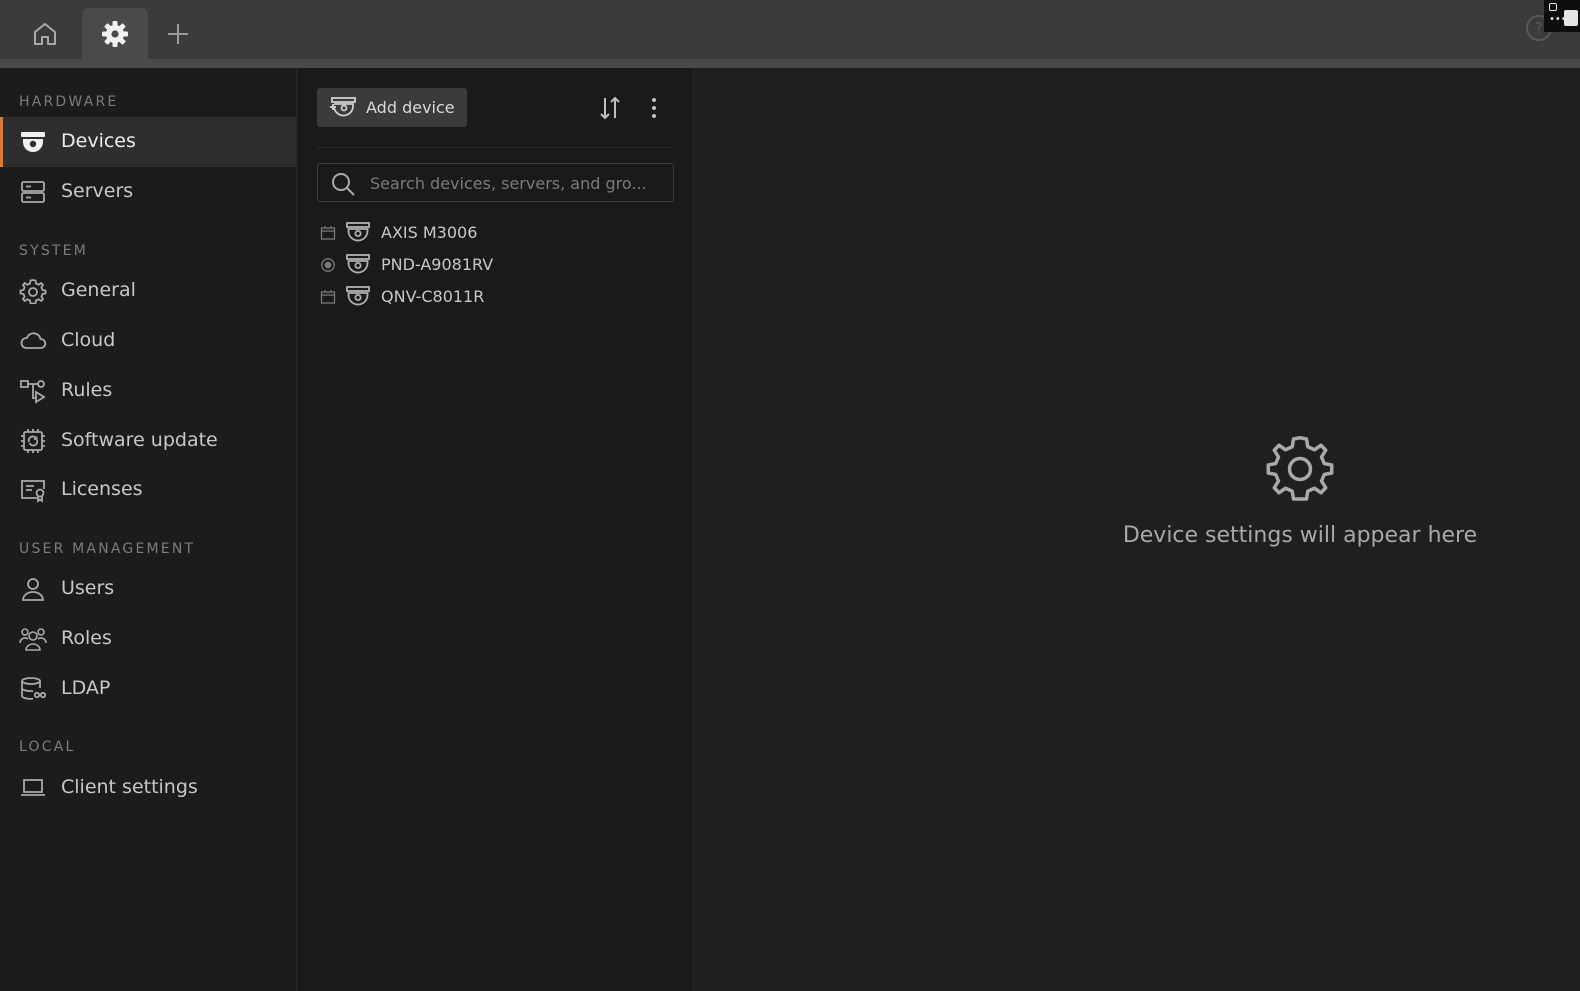 The image size is (1580, 991). I want to click on sidebar-item-users: Users, so click(148, 589).